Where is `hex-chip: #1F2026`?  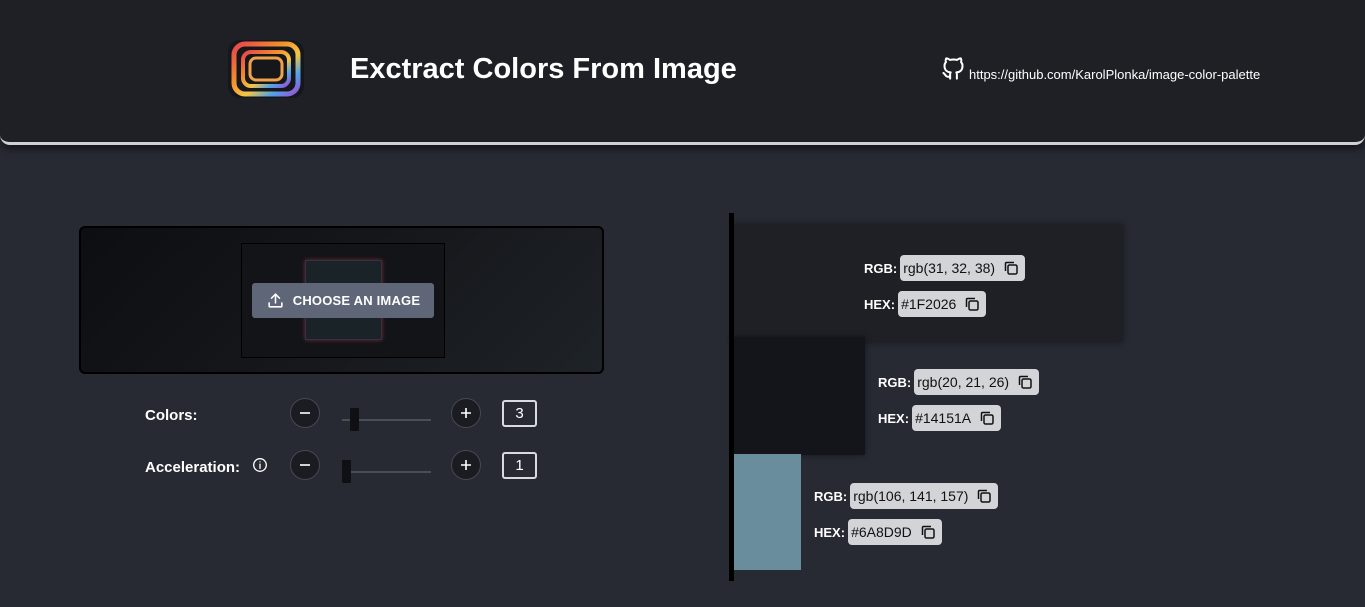 hex-chip: #1F2026 is located at coordinates (942, 304).